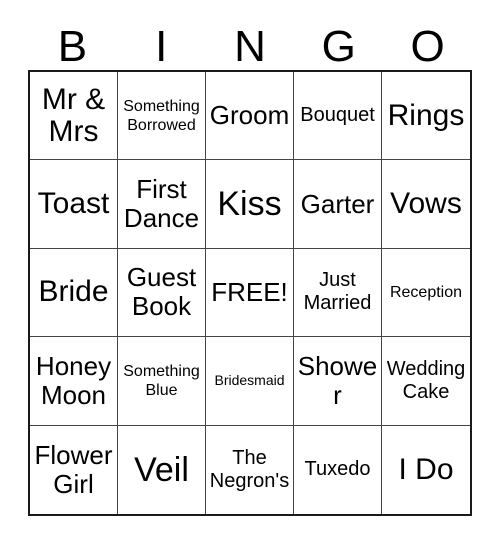 The image size is (500, 544). I want to click on bingo-cell: Vows, so click(426, 204).